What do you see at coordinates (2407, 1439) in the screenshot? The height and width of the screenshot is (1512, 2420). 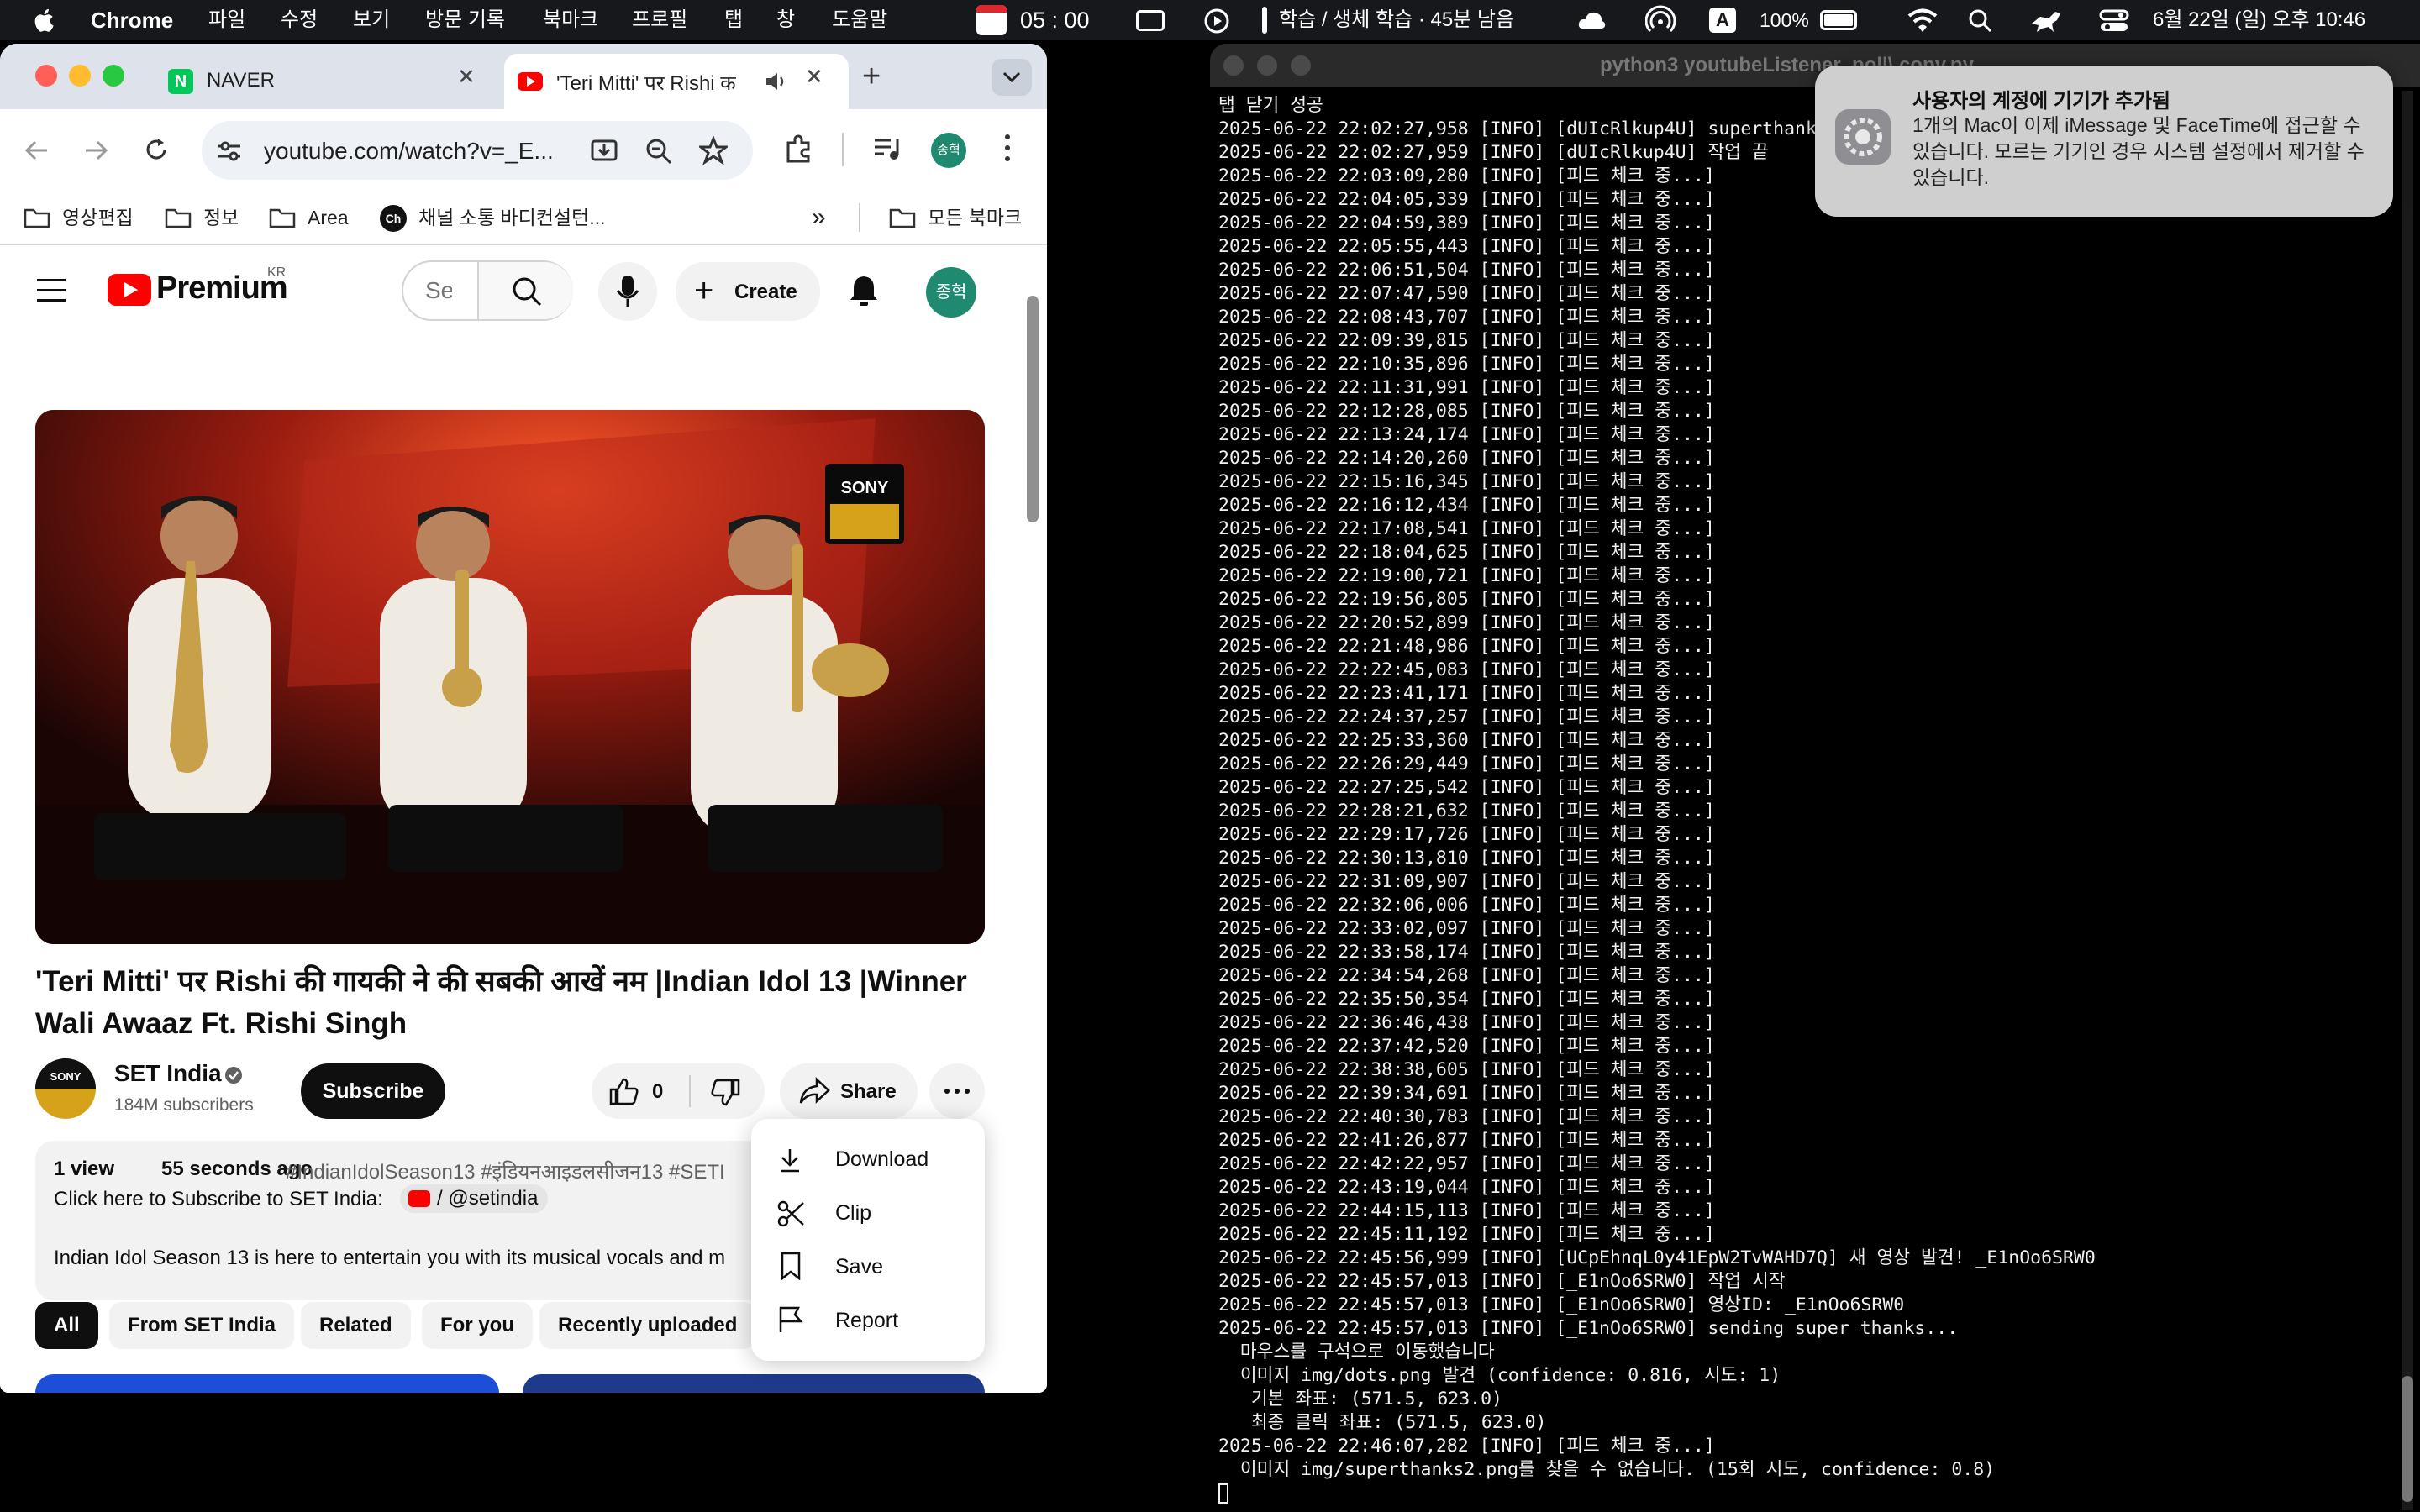 I see `terminal-scrollbar-thumb` at bounding box center [2407, 1439].